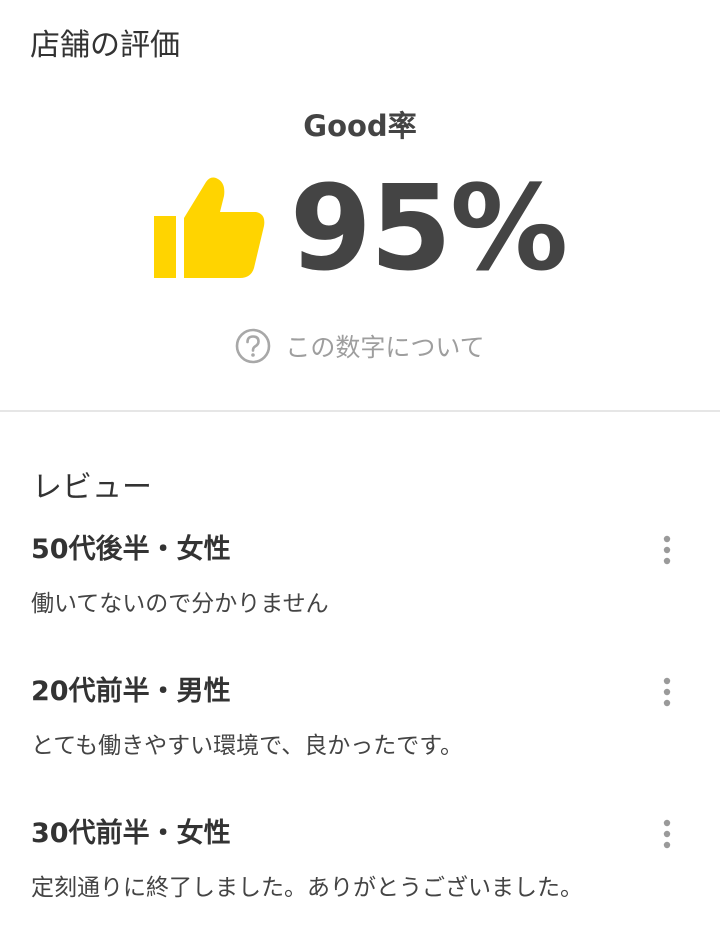 This screenshot has width=720, height=934. Describe the element at coordinates (92, 487) in the screenshot. I see `reviews-title: レビュー` at that location.